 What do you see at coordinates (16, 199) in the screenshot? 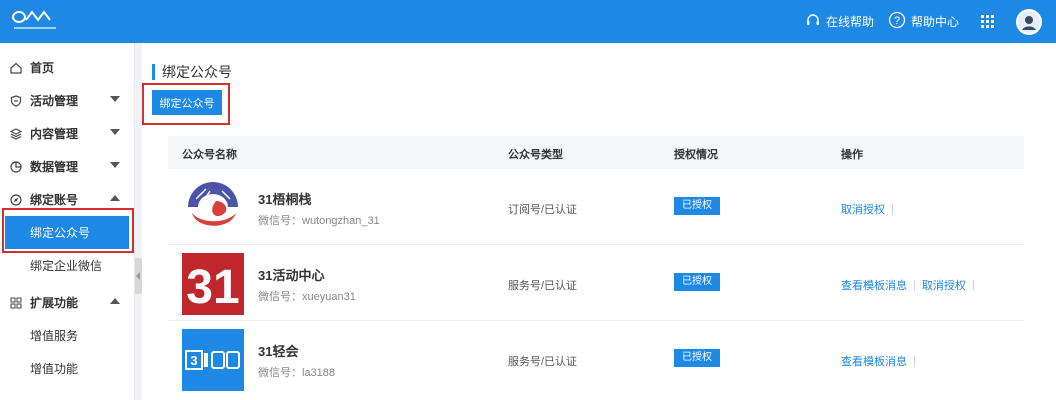
I see `compass-icon` at bounding box center [16, 199].